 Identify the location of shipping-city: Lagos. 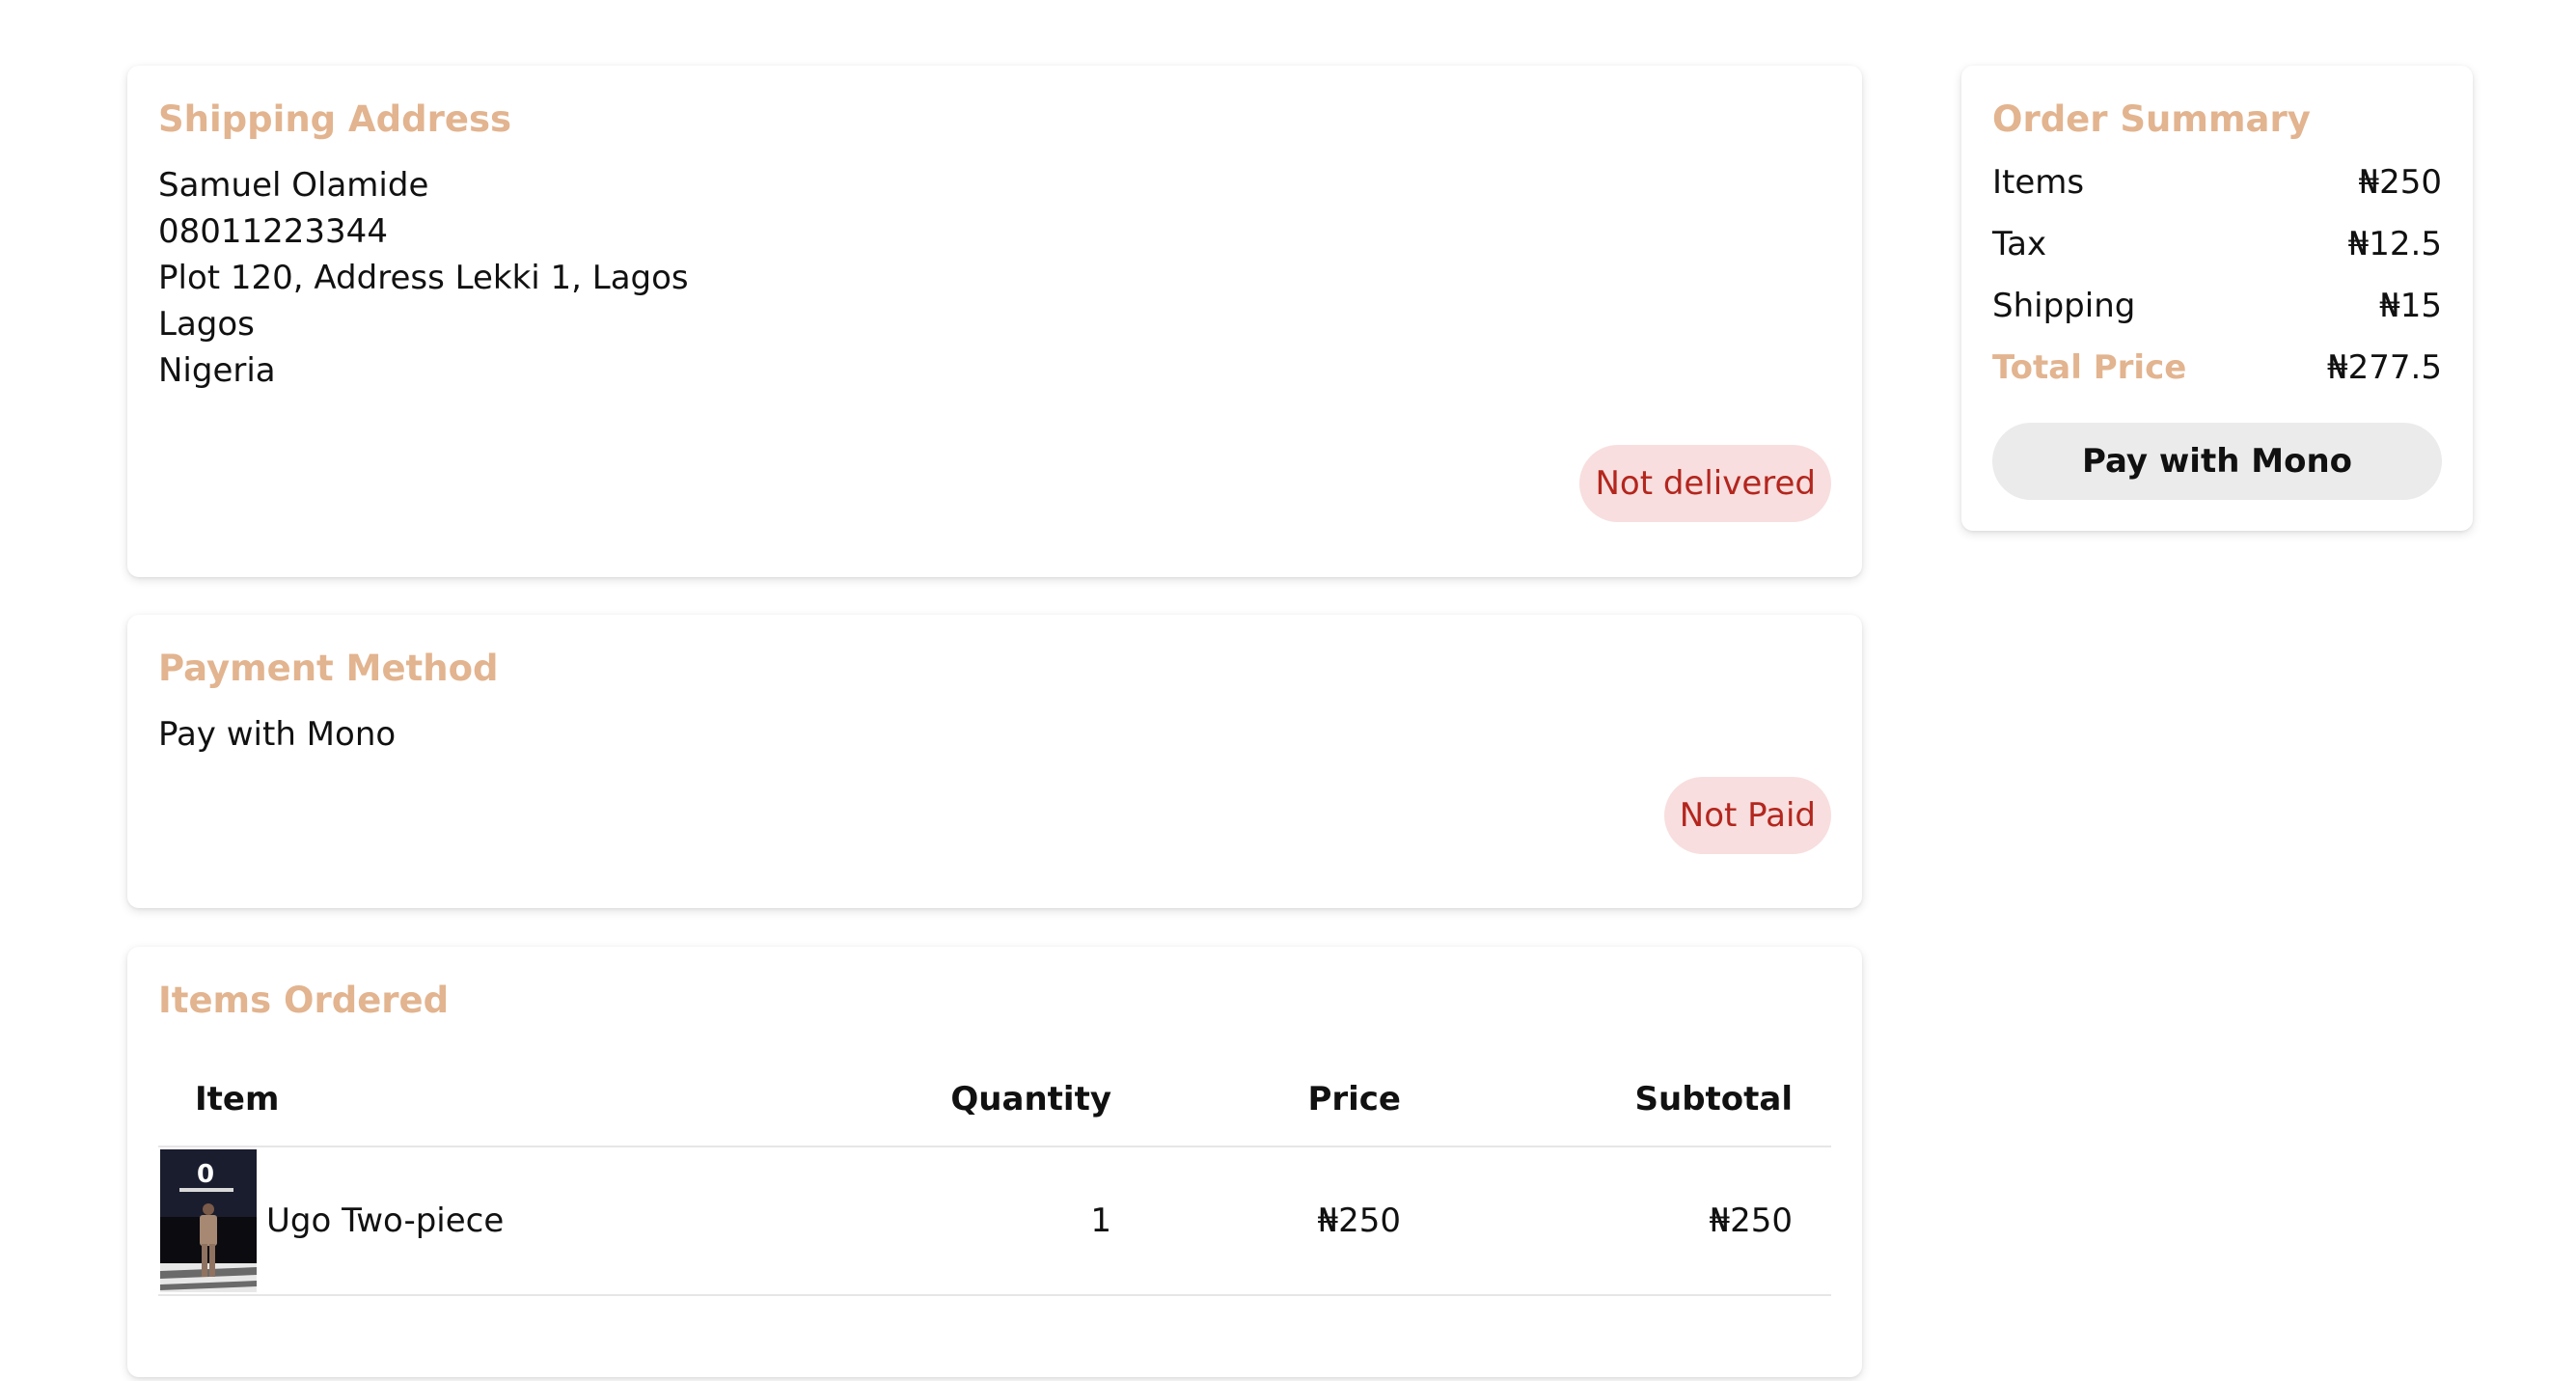
(206, 324).